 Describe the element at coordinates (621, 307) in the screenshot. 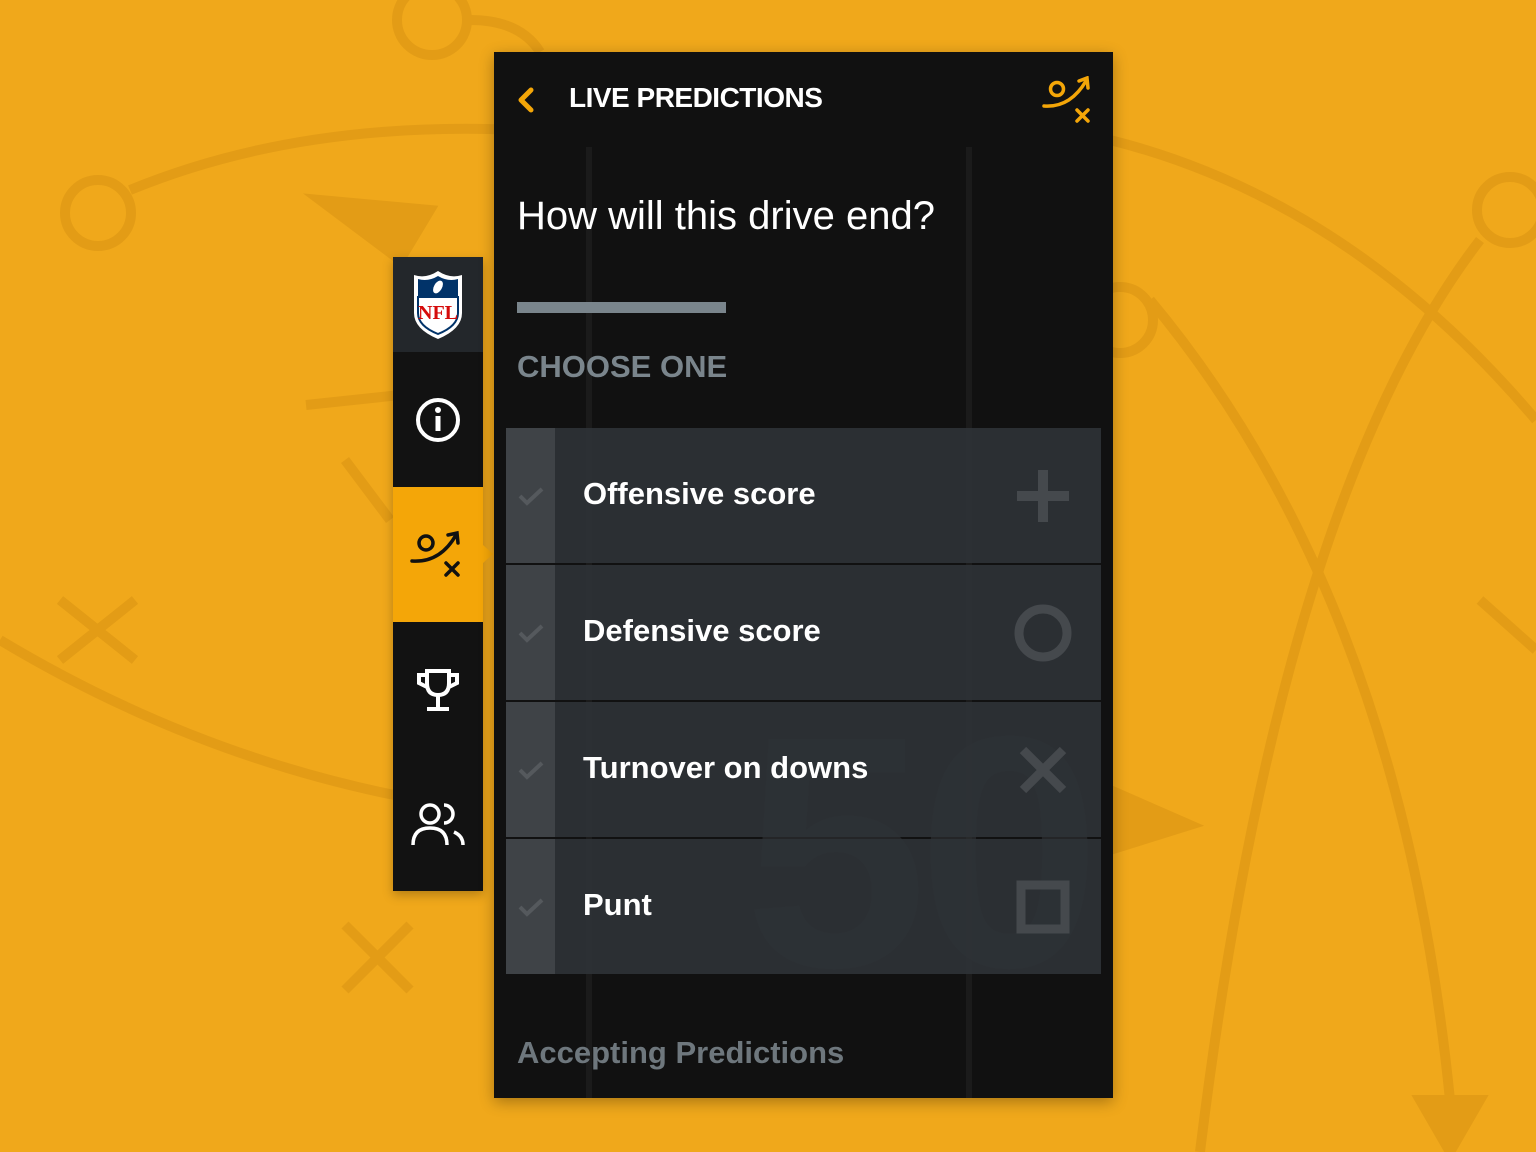

I see `progress-bar` at that location.